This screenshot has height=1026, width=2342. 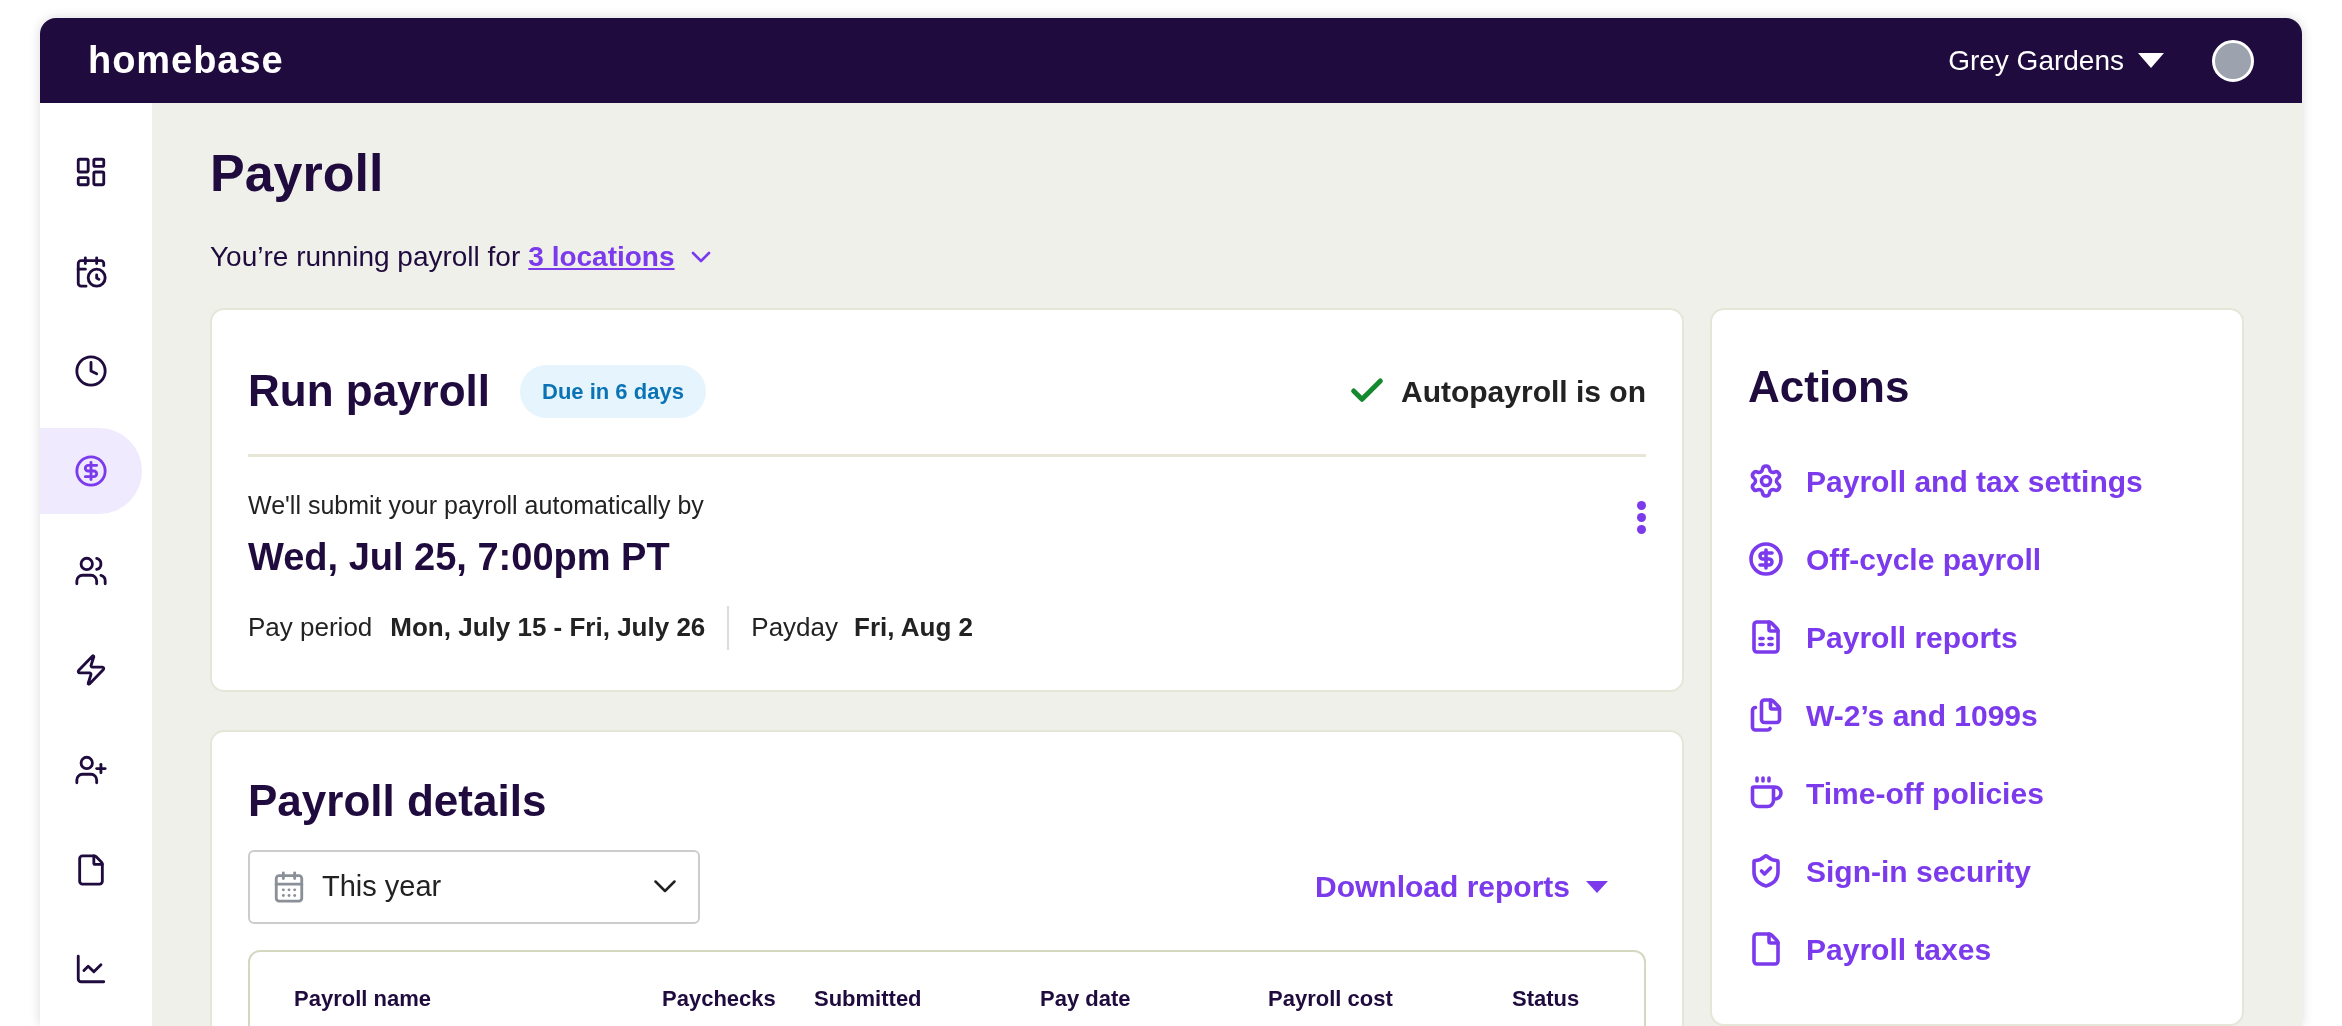 I want to click on submit-note: We'll submit your payroll automatically by, so click(x=476, y=505).